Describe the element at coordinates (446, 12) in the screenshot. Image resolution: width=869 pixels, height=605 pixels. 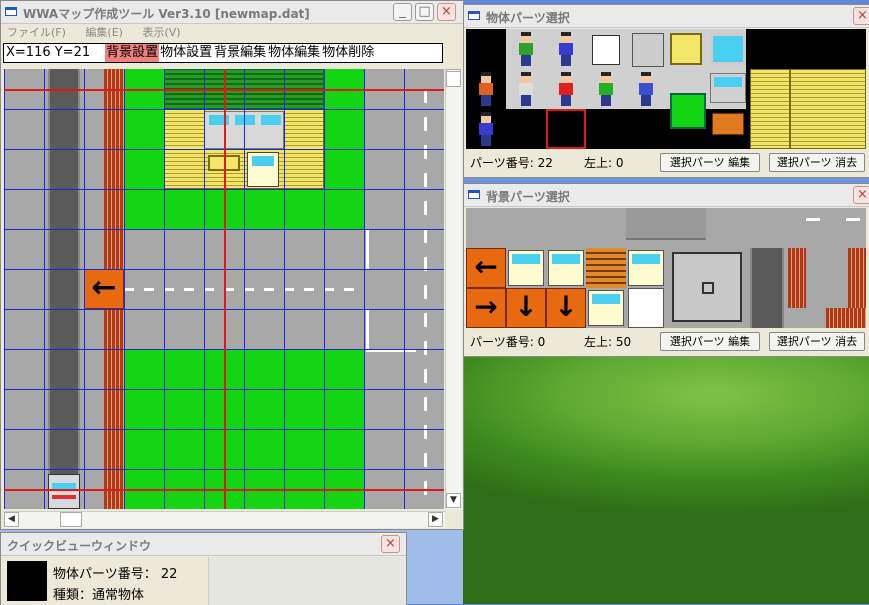
I see `close-button: ×` at that location.